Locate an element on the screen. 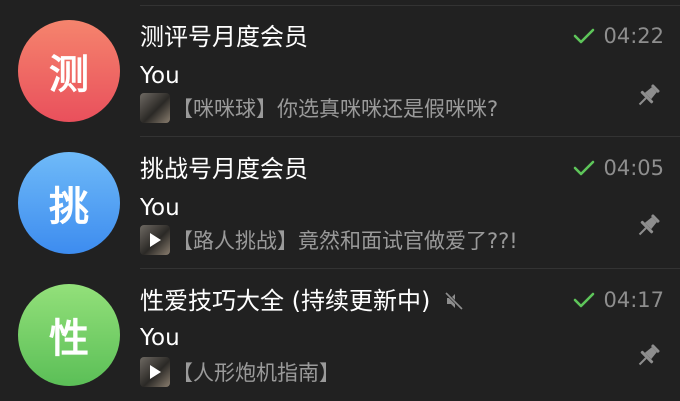  chat-time: 04:22 is located at coordinates (633, 36).